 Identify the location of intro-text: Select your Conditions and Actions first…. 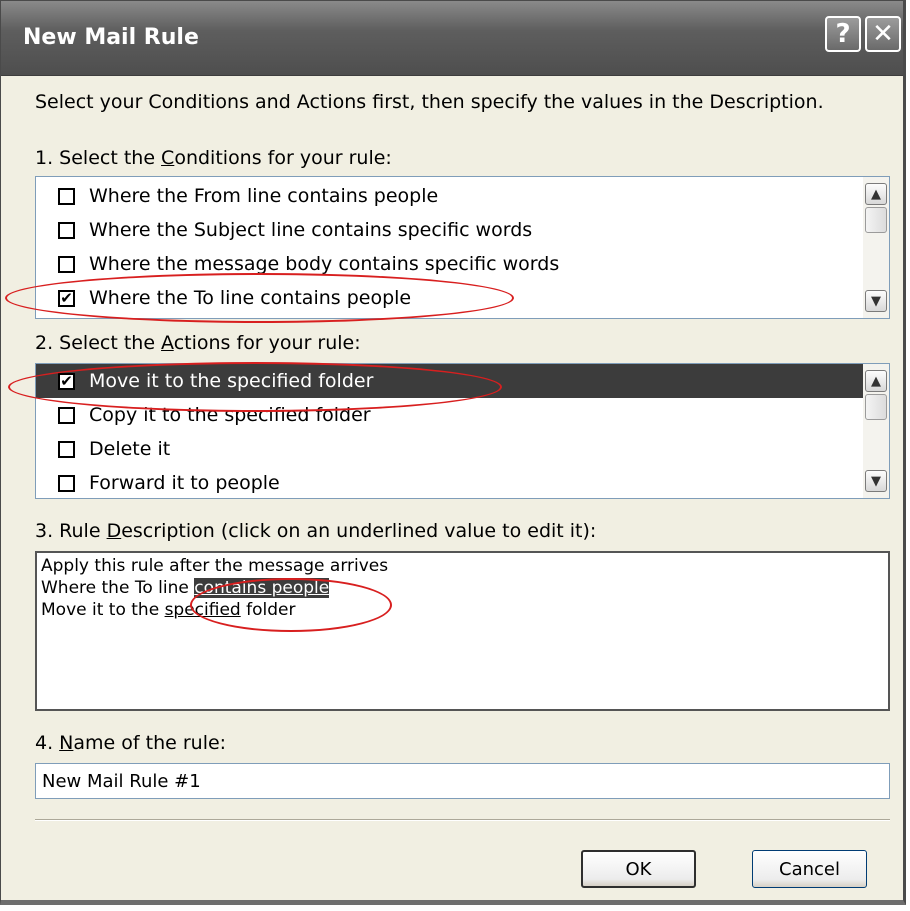
(429, 102).